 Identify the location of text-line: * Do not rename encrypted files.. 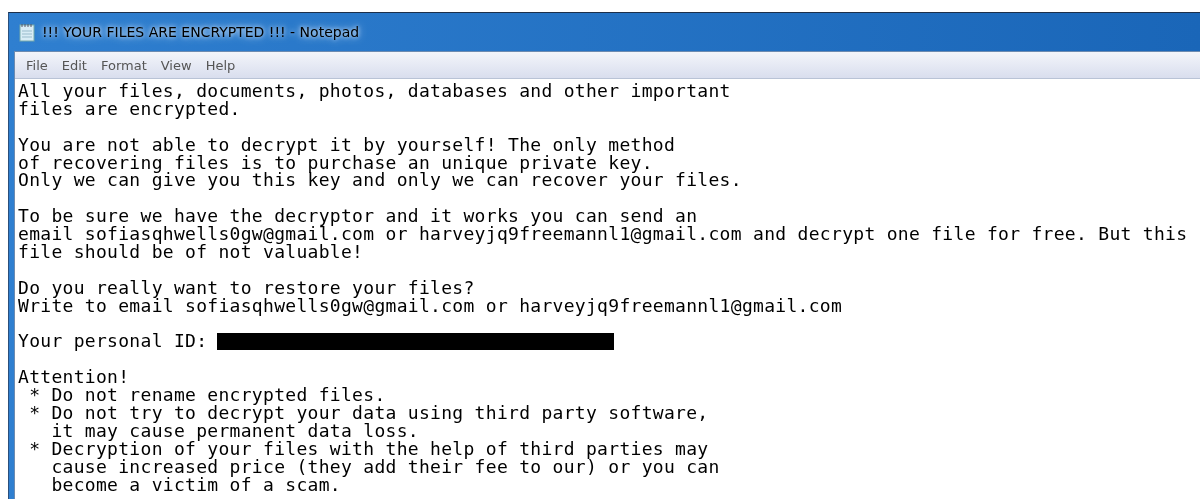
(207, 395).